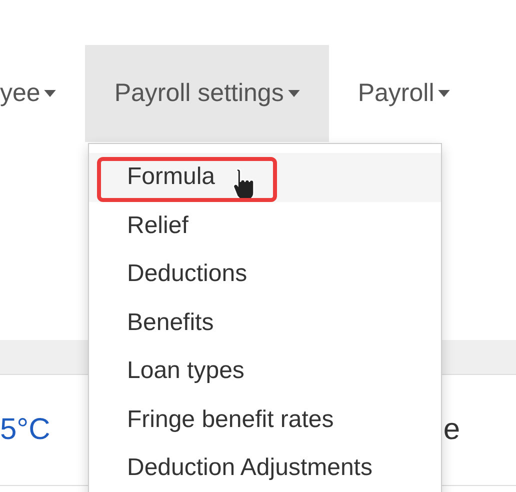 Image resolution: width=516 pixels, height=492 pixels. I want to click on menu-item: Formula, so click(265, 177).